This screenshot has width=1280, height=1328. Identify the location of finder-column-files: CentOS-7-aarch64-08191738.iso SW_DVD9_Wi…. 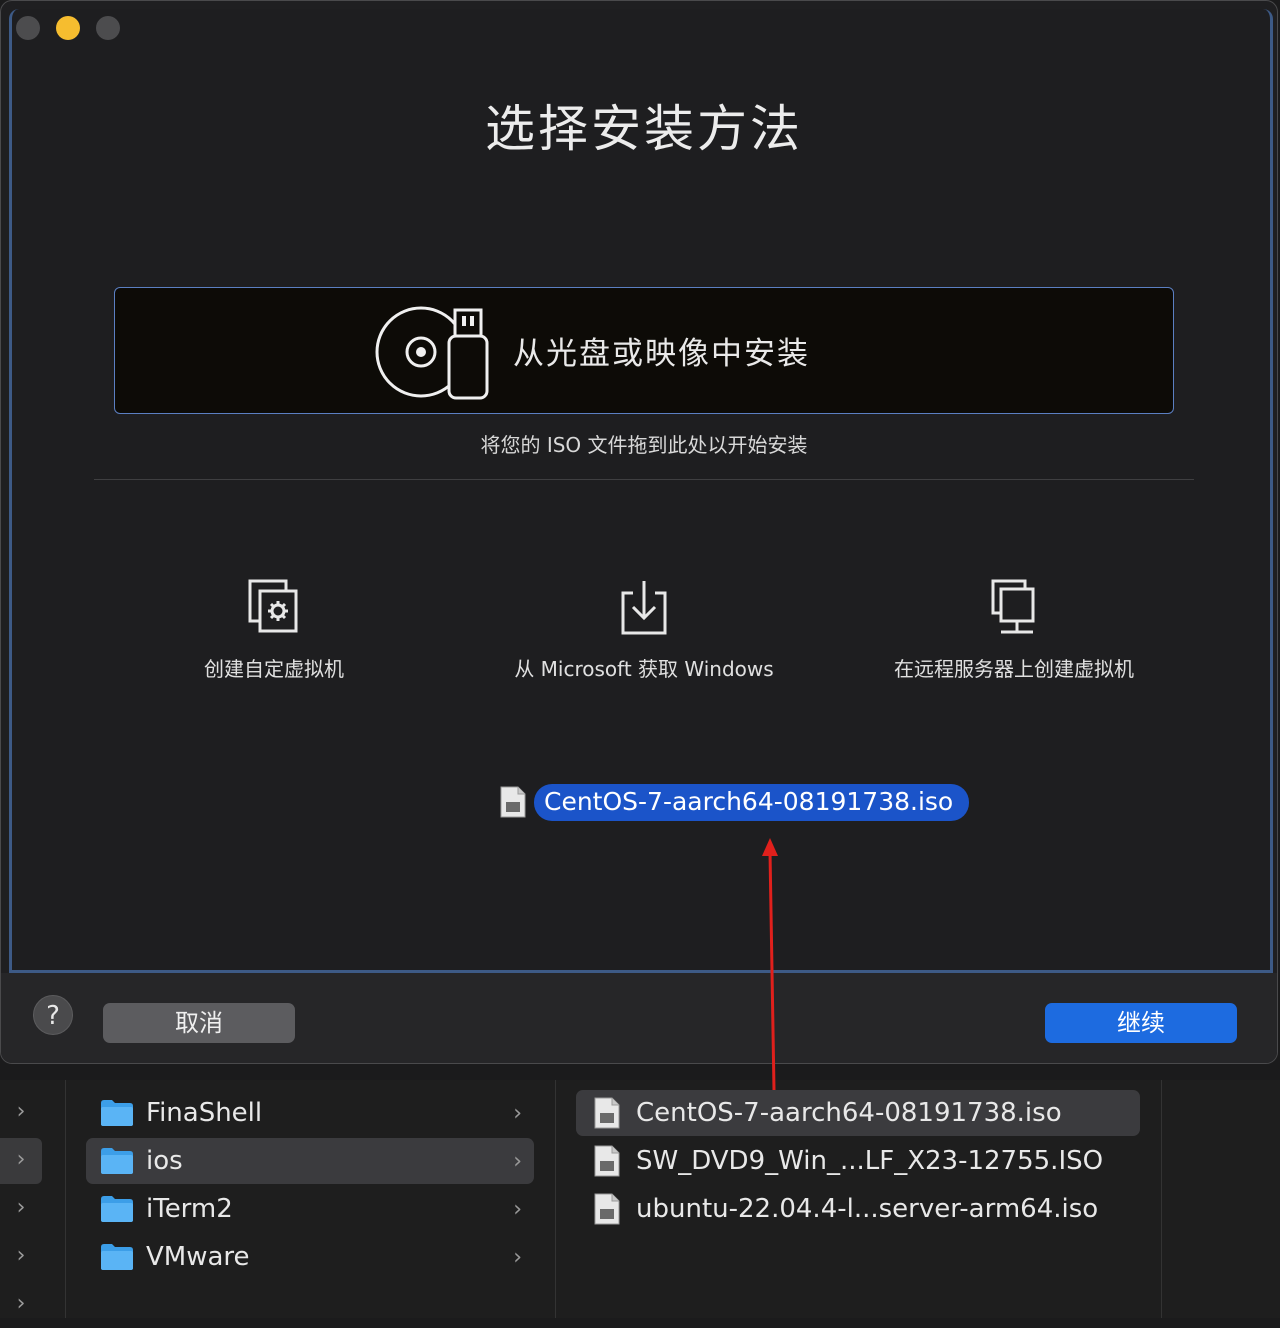
(859, 1199).